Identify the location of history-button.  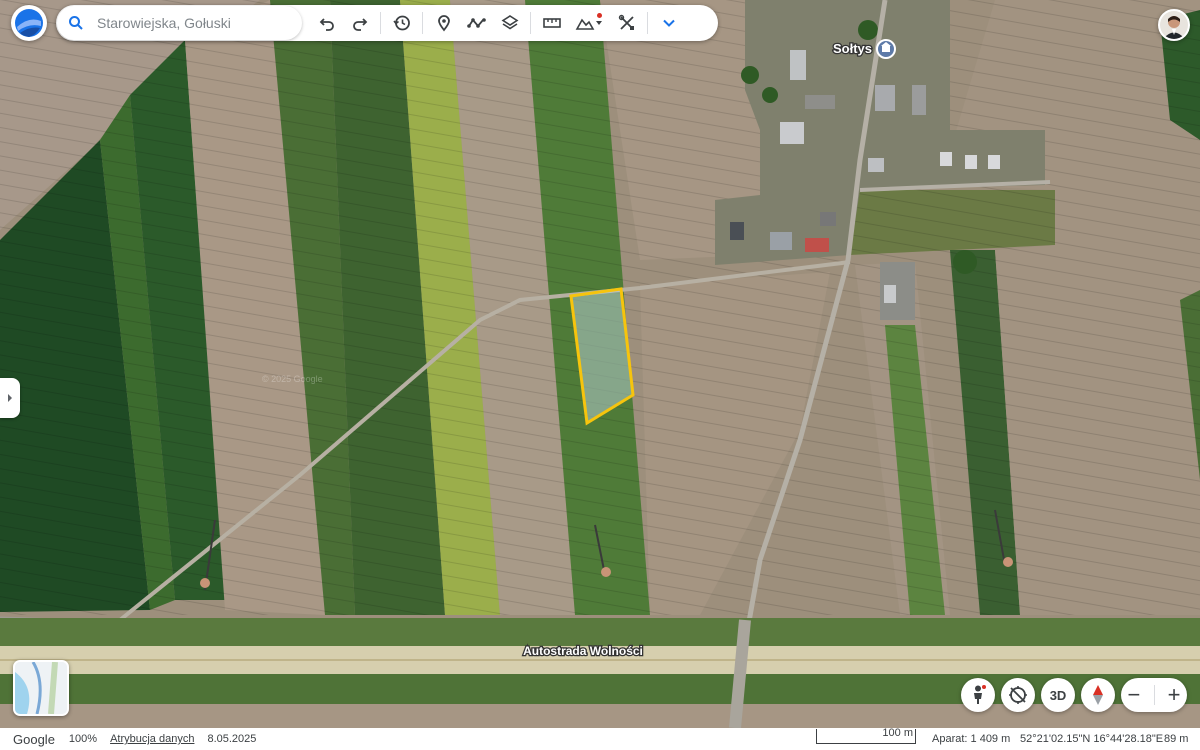
(401, 23).